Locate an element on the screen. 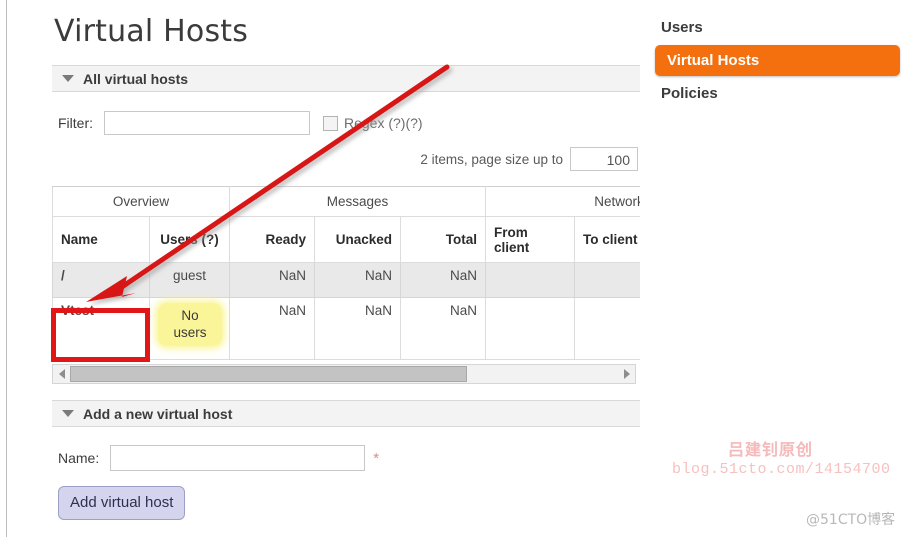  nav-item-virtual-hosts: Virtual Hosts is located at coordinates (777, 60).